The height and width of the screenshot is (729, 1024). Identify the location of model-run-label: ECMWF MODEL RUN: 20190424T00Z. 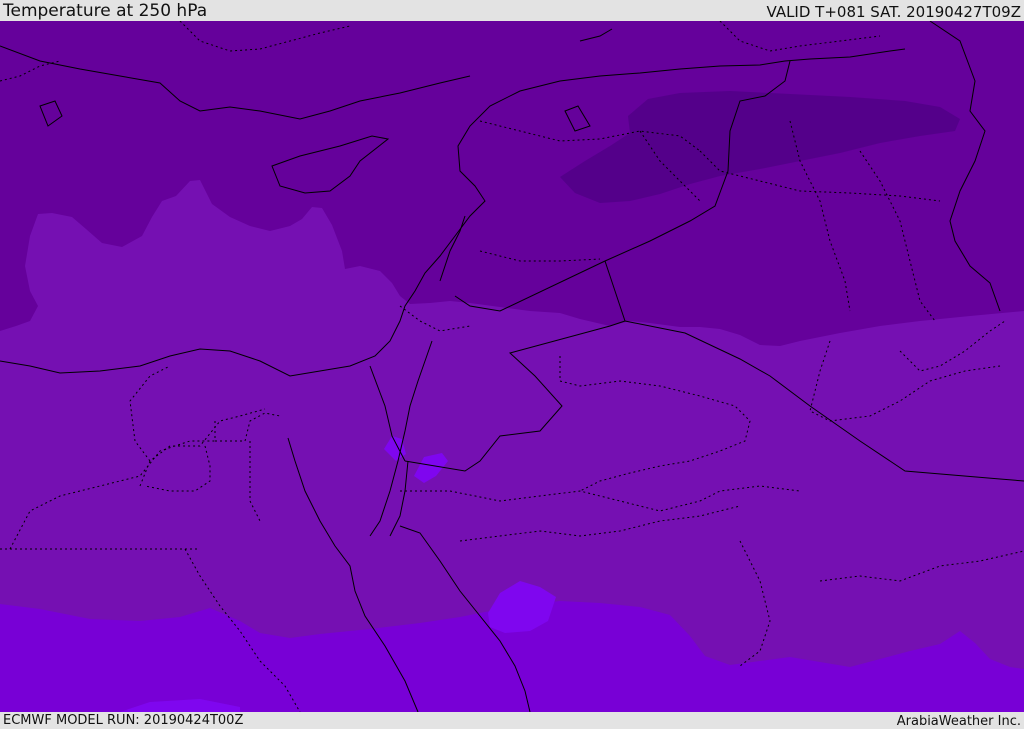
(123, 720).